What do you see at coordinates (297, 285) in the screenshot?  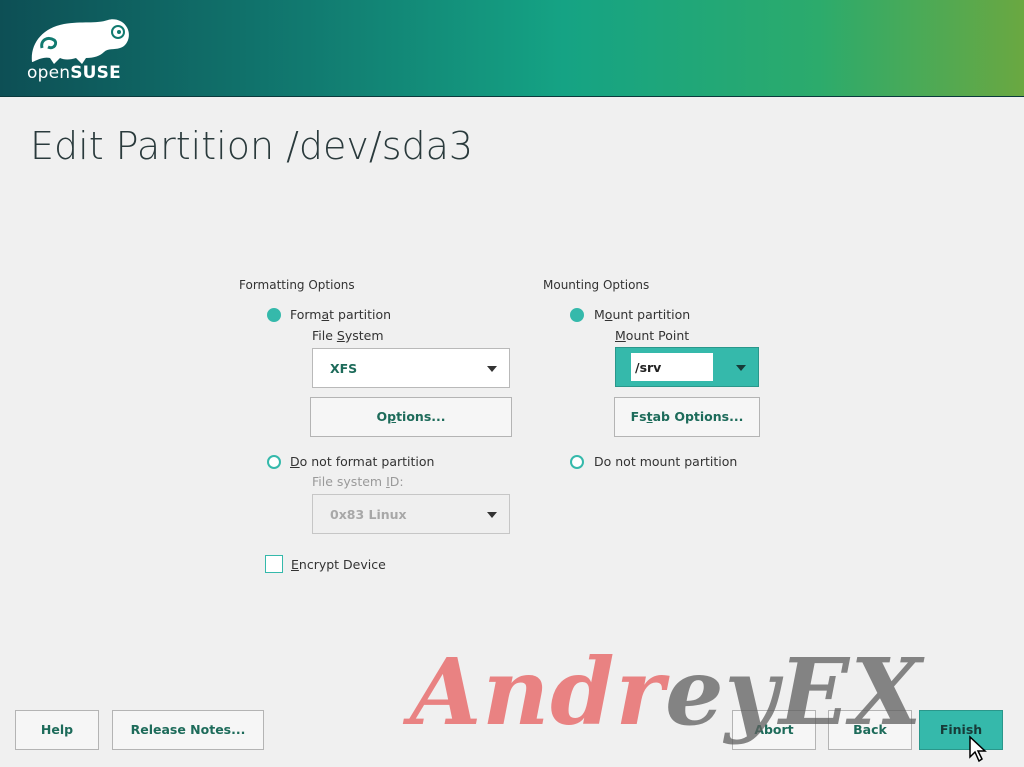 I see `formatting-options-label: Formatting Options` at bounding box center [297, 285].